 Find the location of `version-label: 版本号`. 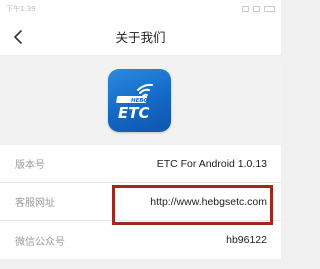

version-label: 版本号 is located at coordinates (30, 165).